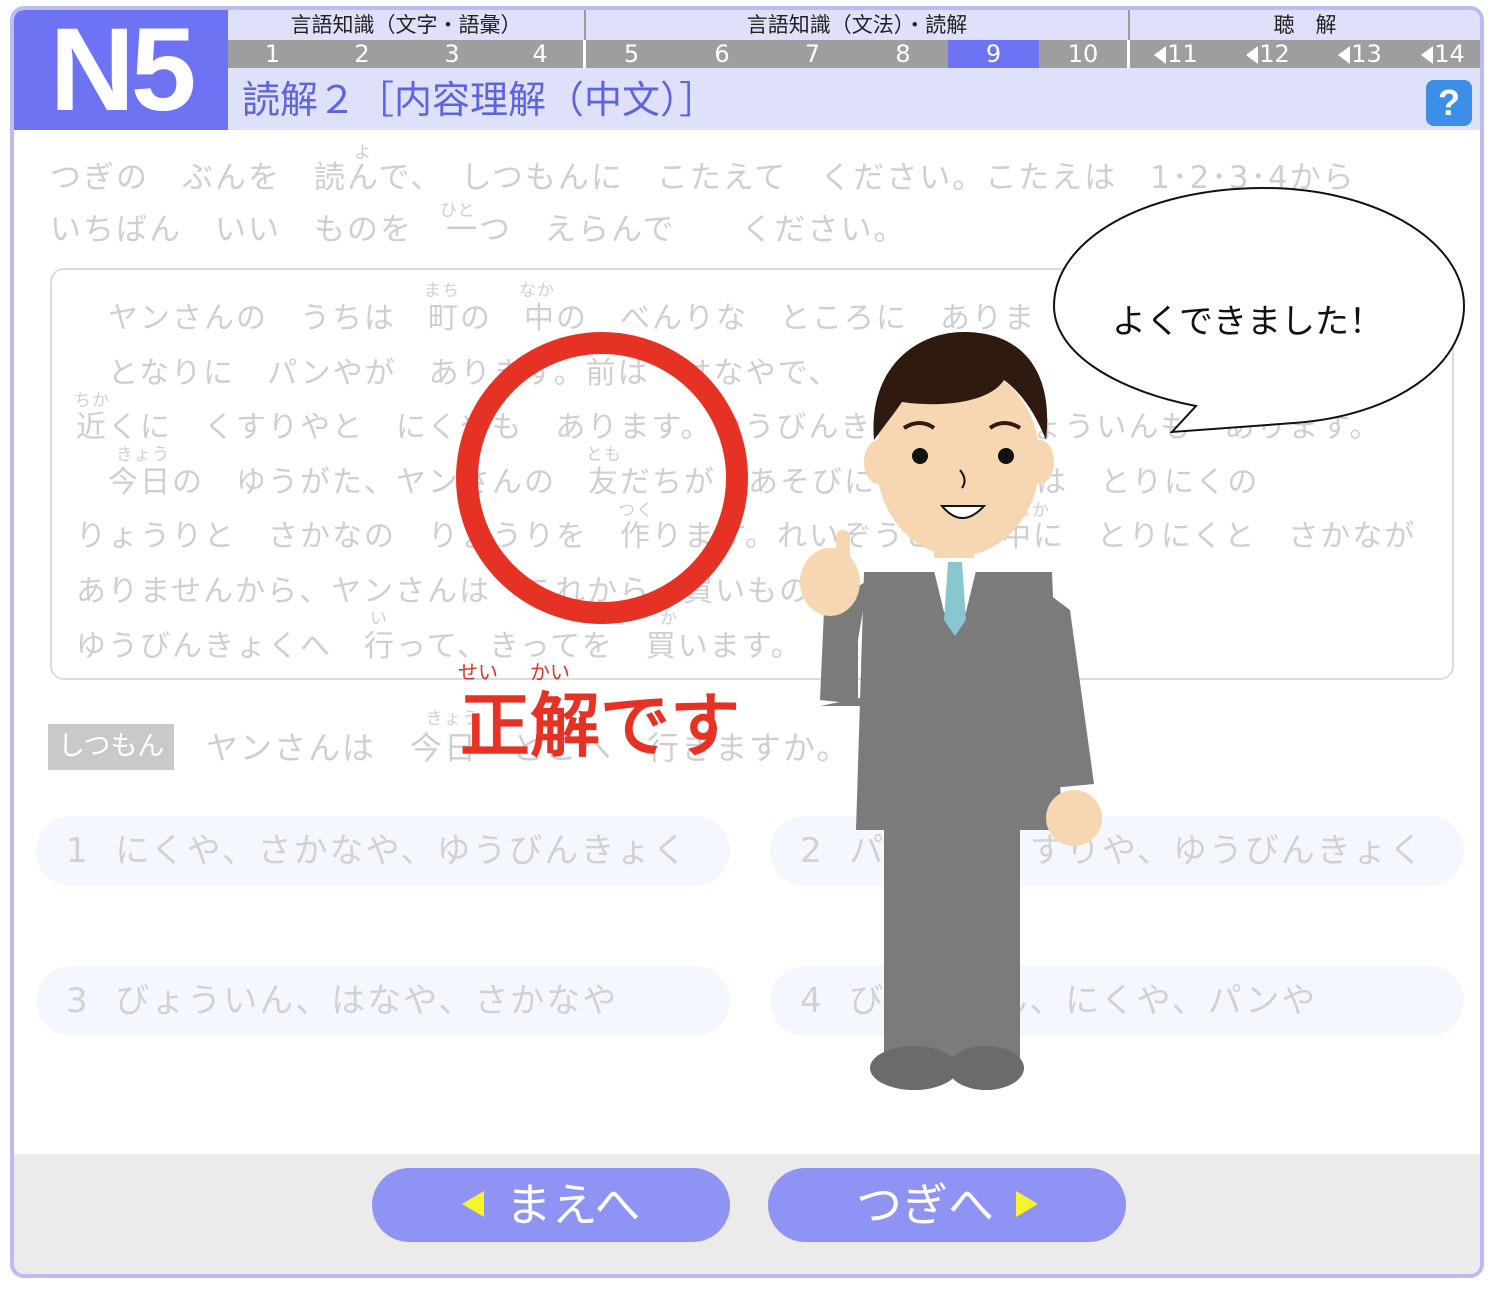 The width and height of the screenshot is (1506, 1290). Describe the element at coordinates (121, 70) in the screenshot. I see `level-badge: N5` at that location.